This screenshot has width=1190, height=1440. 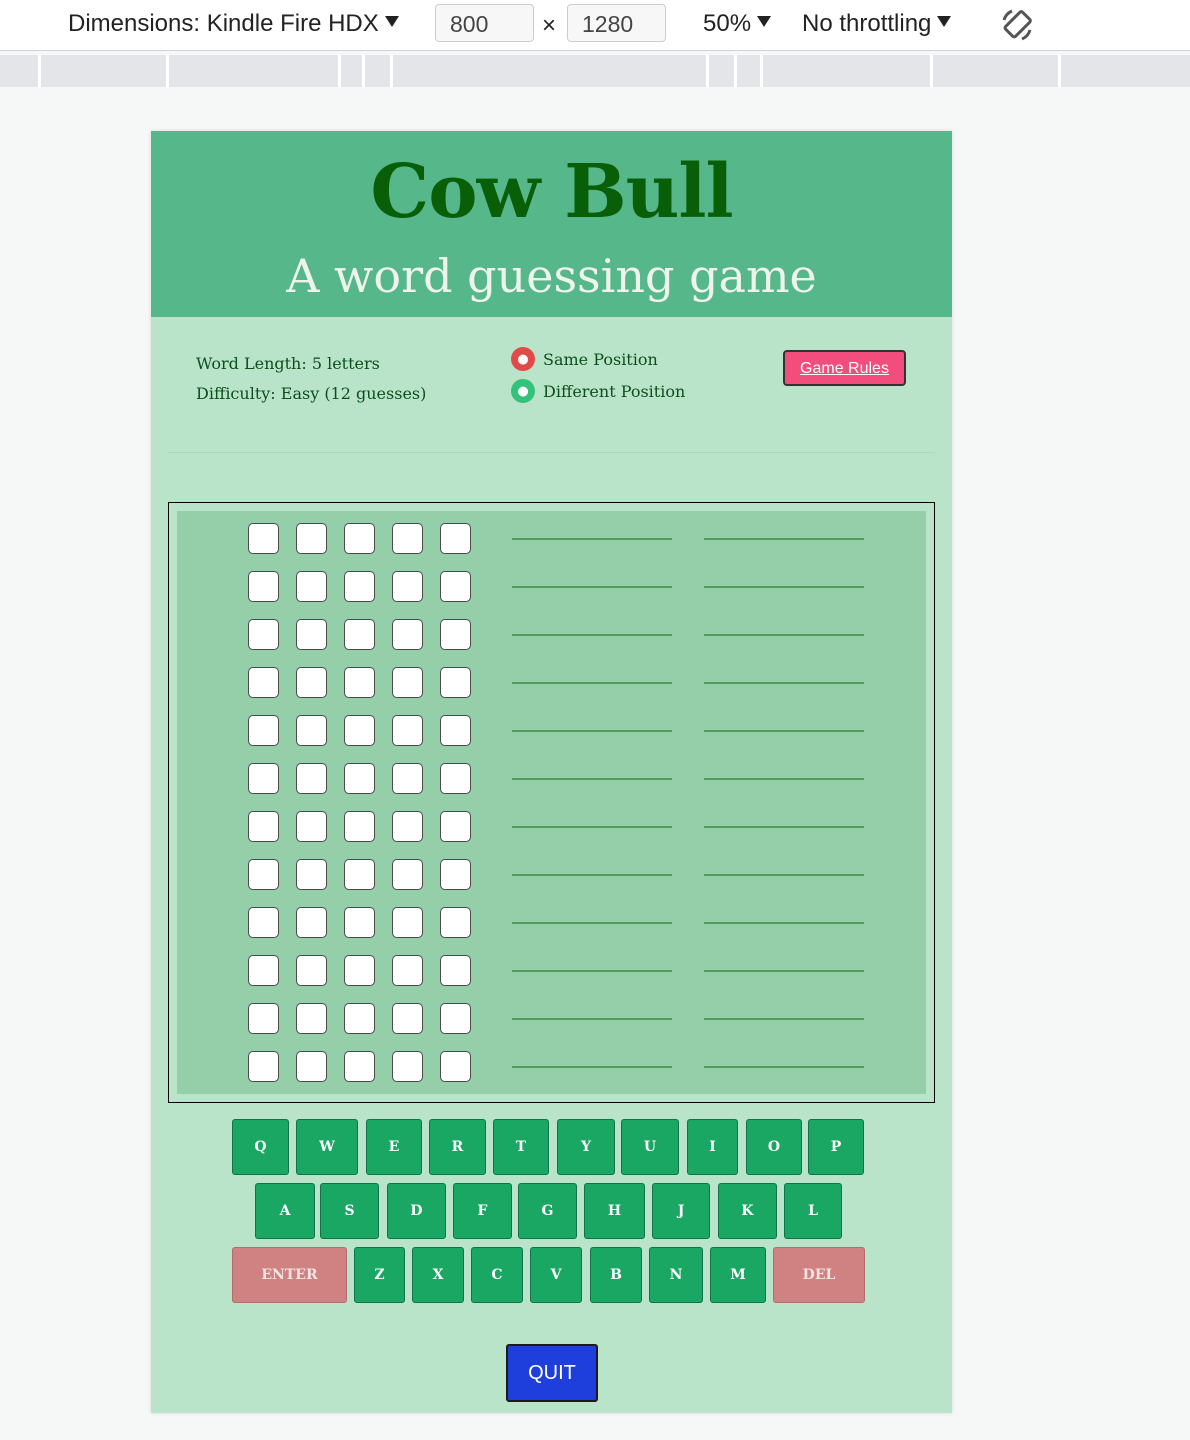 What do you see at coordinates (819, 1275) in the screenshot?
I see `key-del: DEL` at bounding box center [819, 1275].